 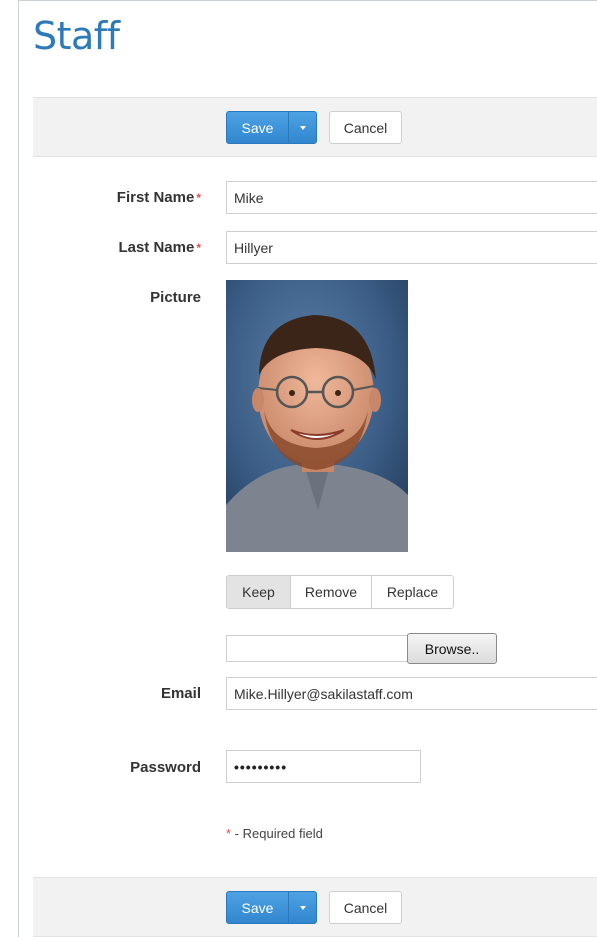 I want to click on picture-label: Picture, so click(x=175, y=297).